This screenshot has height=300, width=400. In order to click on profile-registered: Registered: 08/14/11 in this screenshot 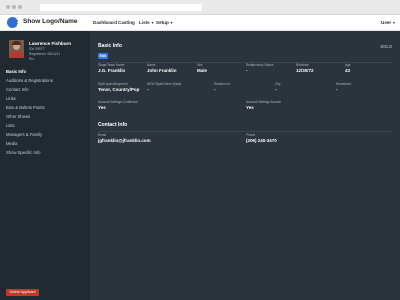, I will do `click(45, 54)`.